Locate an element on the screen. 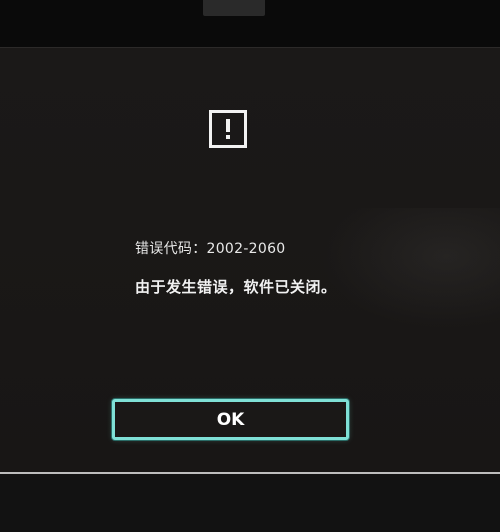 This screenshot has width=500, height=532. screen-glare is located at coordinates (410, 268).